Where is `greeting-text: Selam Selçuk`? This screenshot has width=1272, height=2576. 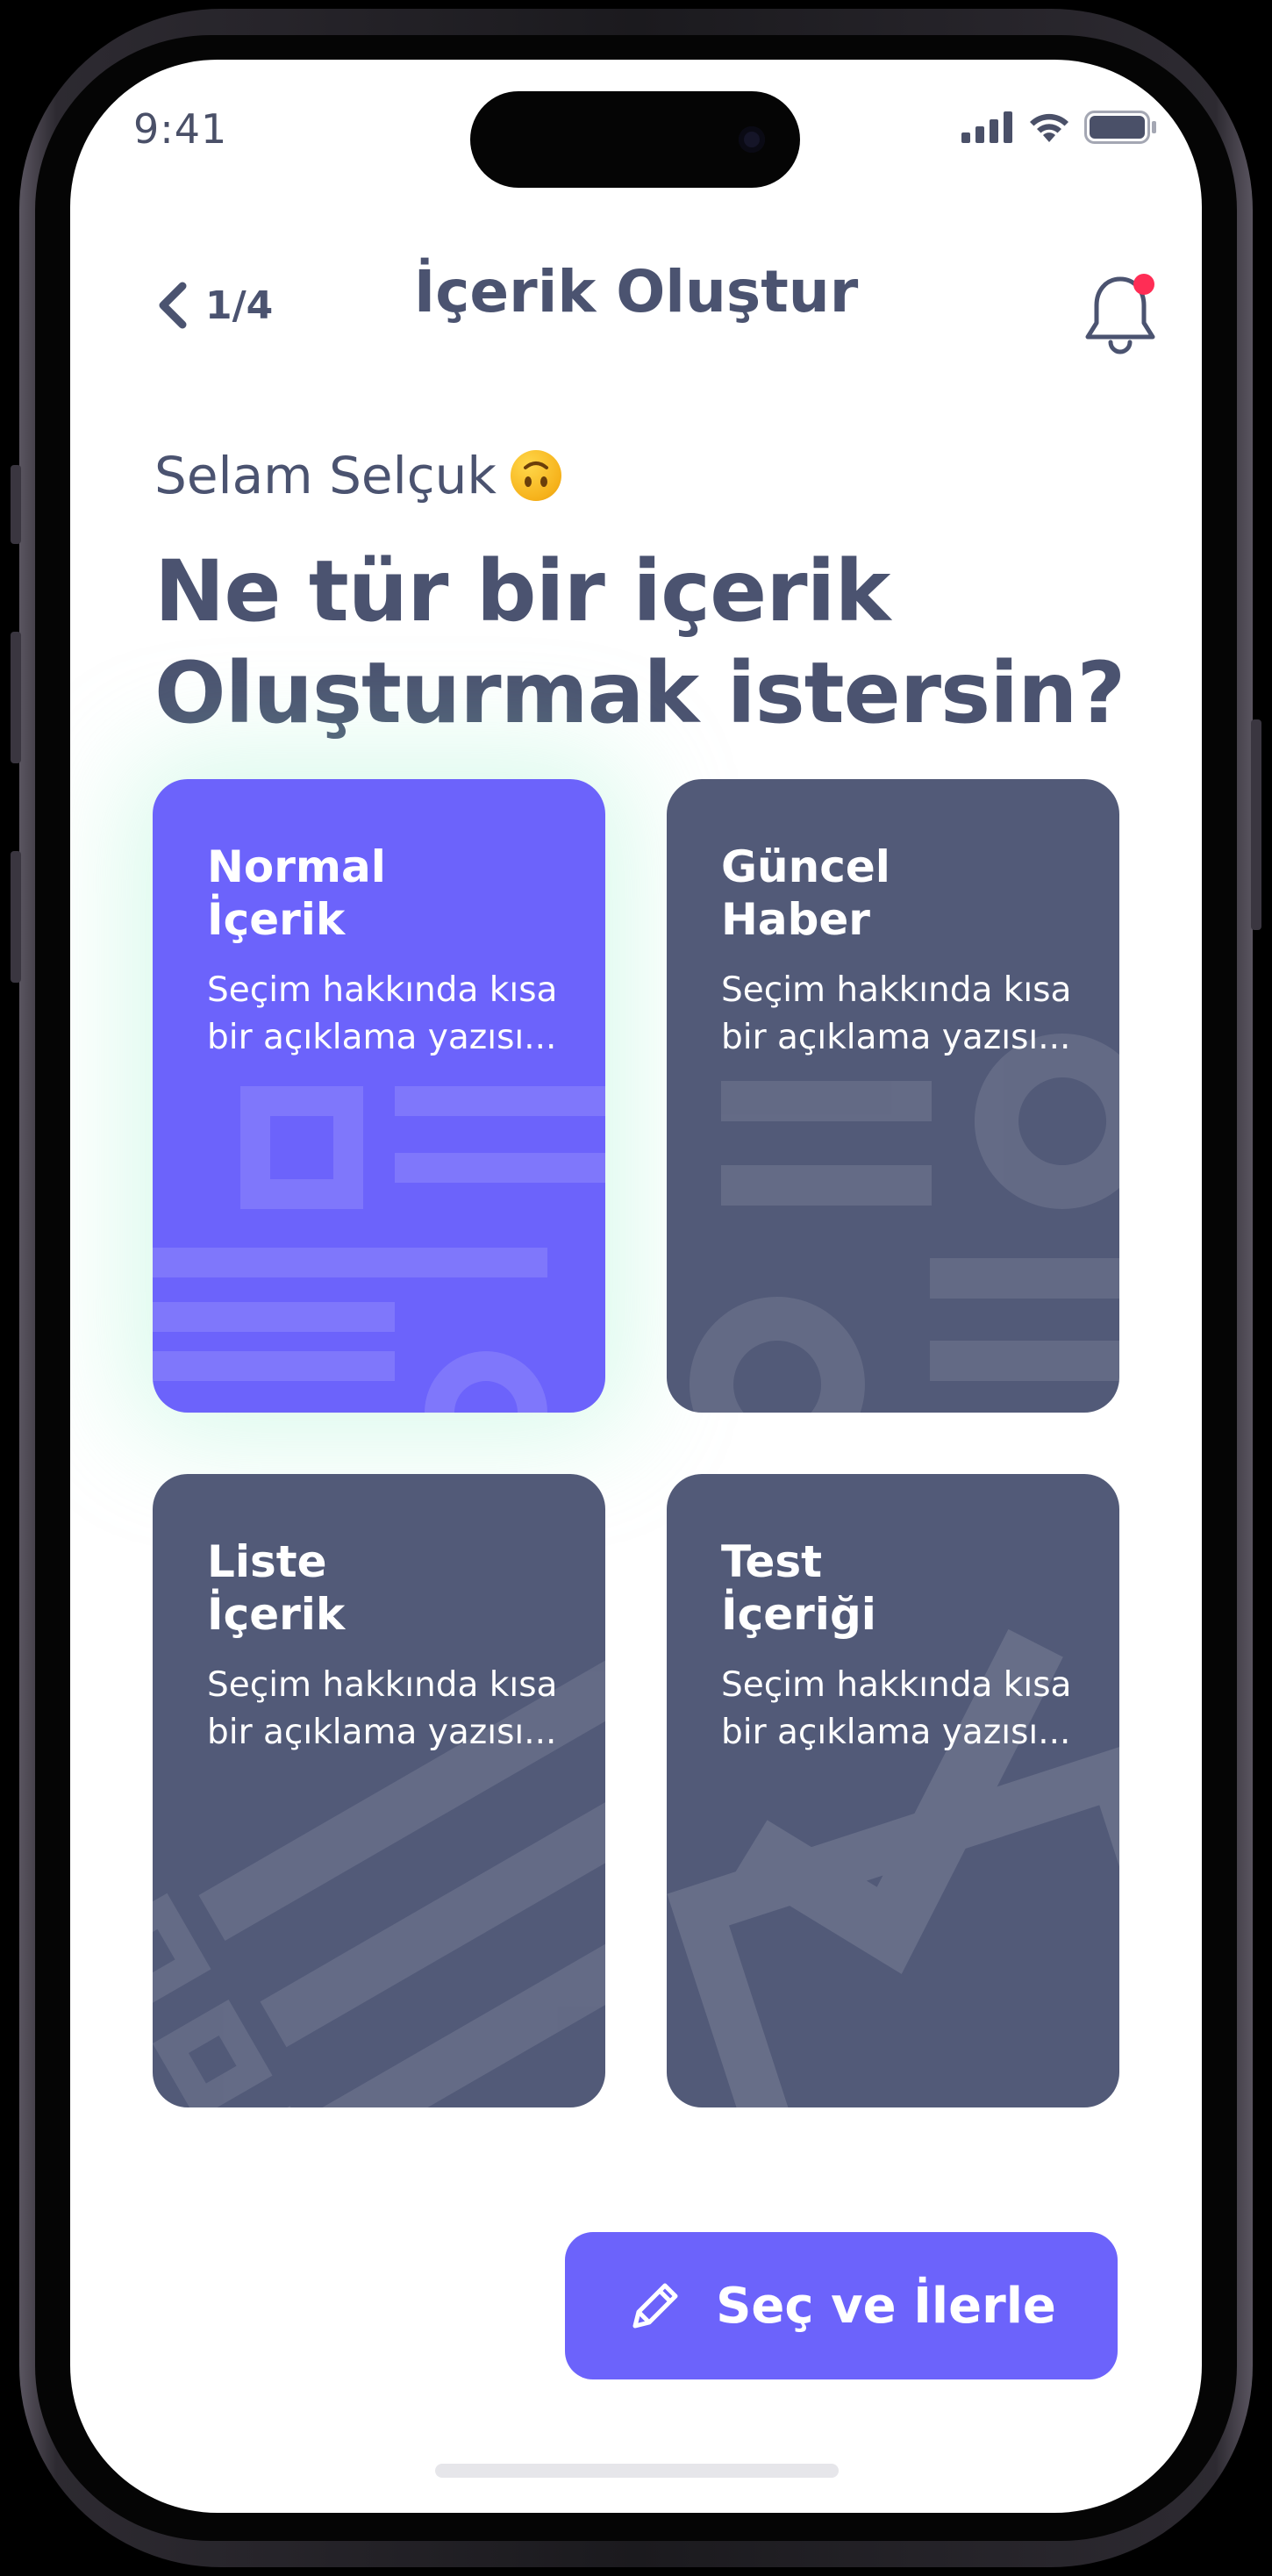
greeting-text: Selam Selçuk is located at coordinates (325, 475).